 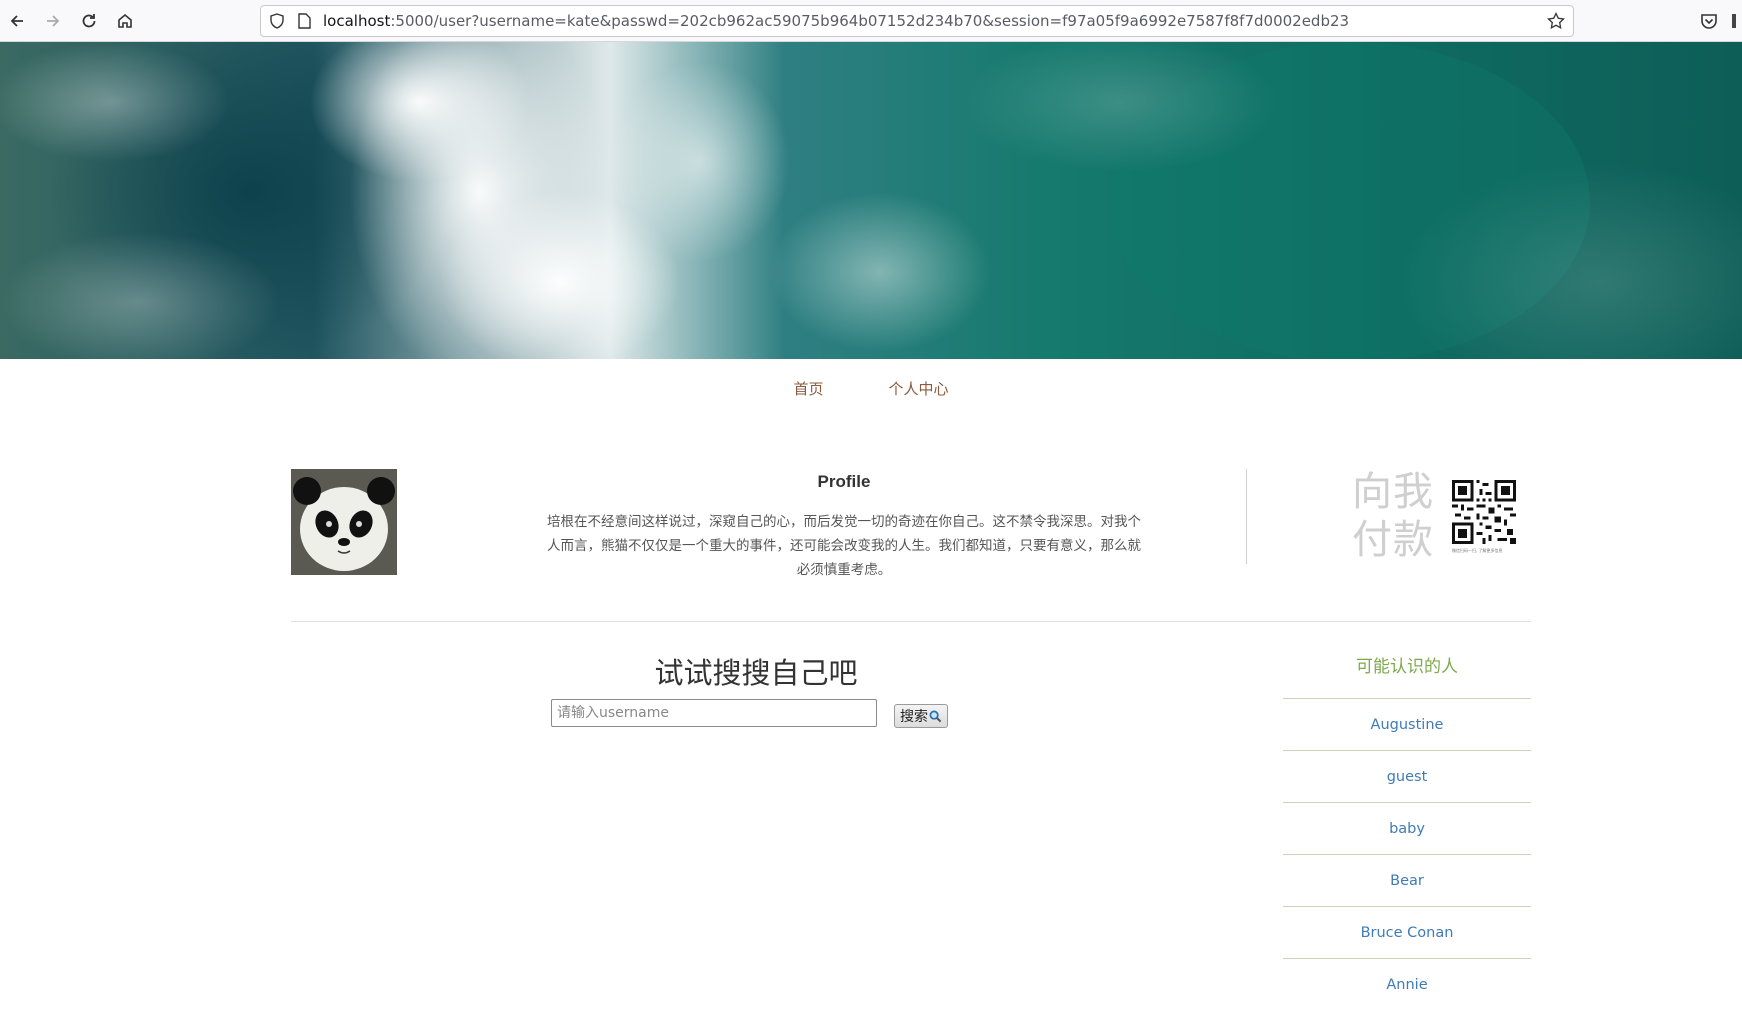 I want to click on people-heading: 可能认识的人, so click(x=1407, y=667).